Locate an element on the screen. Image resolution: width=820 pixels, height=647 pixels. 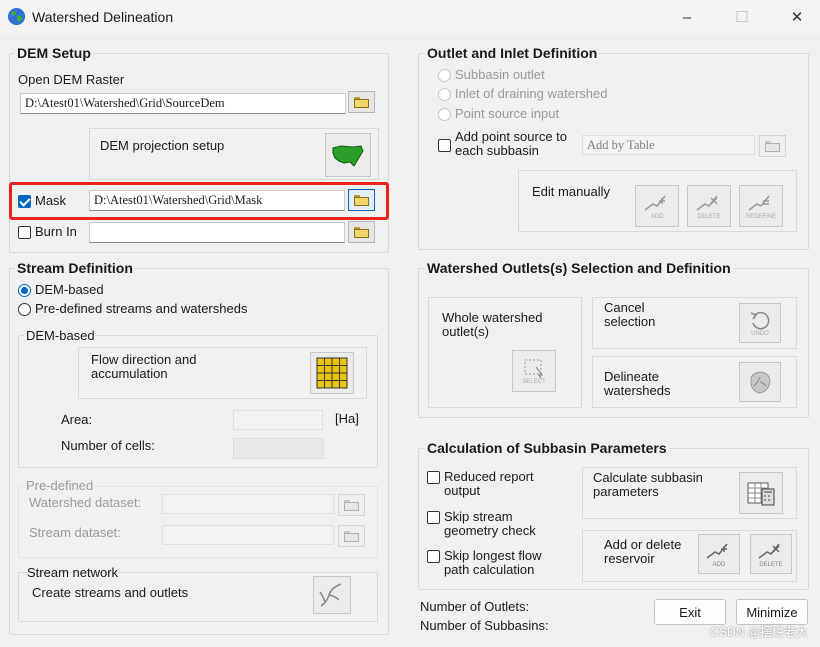
predefined-radio is located at coordinates (24, 309).